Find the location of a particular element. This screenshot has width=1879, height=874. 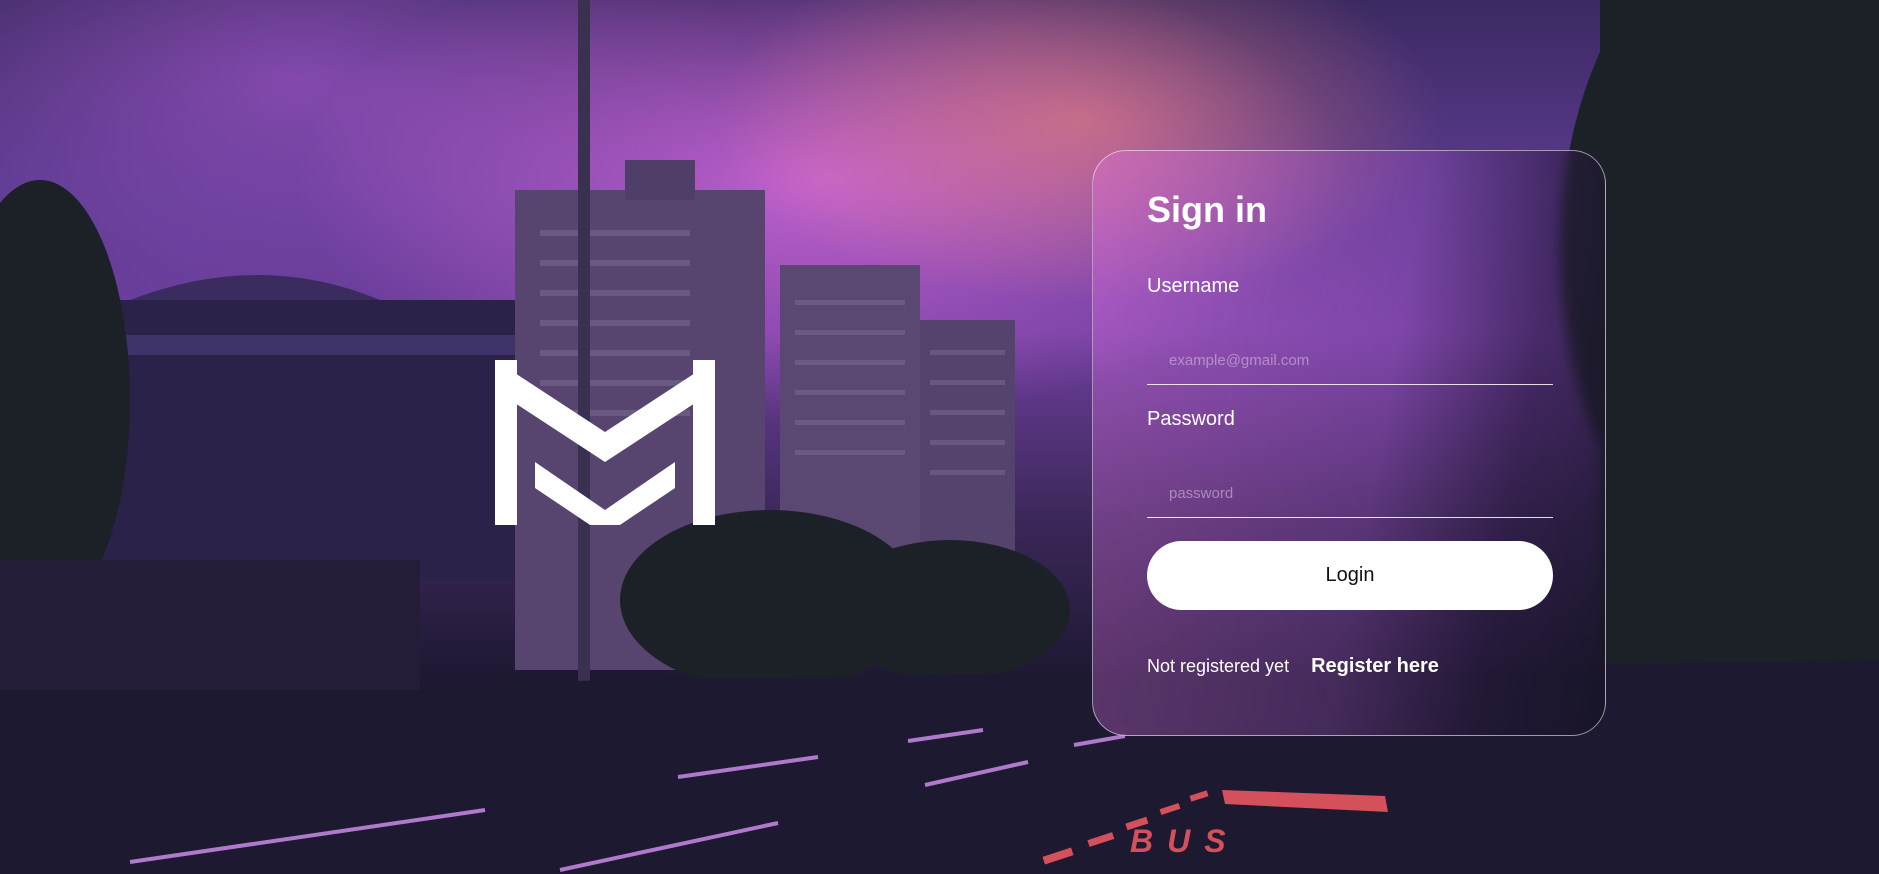

not-registered-text: Not registered yet is located at coordinates (1218, 666).